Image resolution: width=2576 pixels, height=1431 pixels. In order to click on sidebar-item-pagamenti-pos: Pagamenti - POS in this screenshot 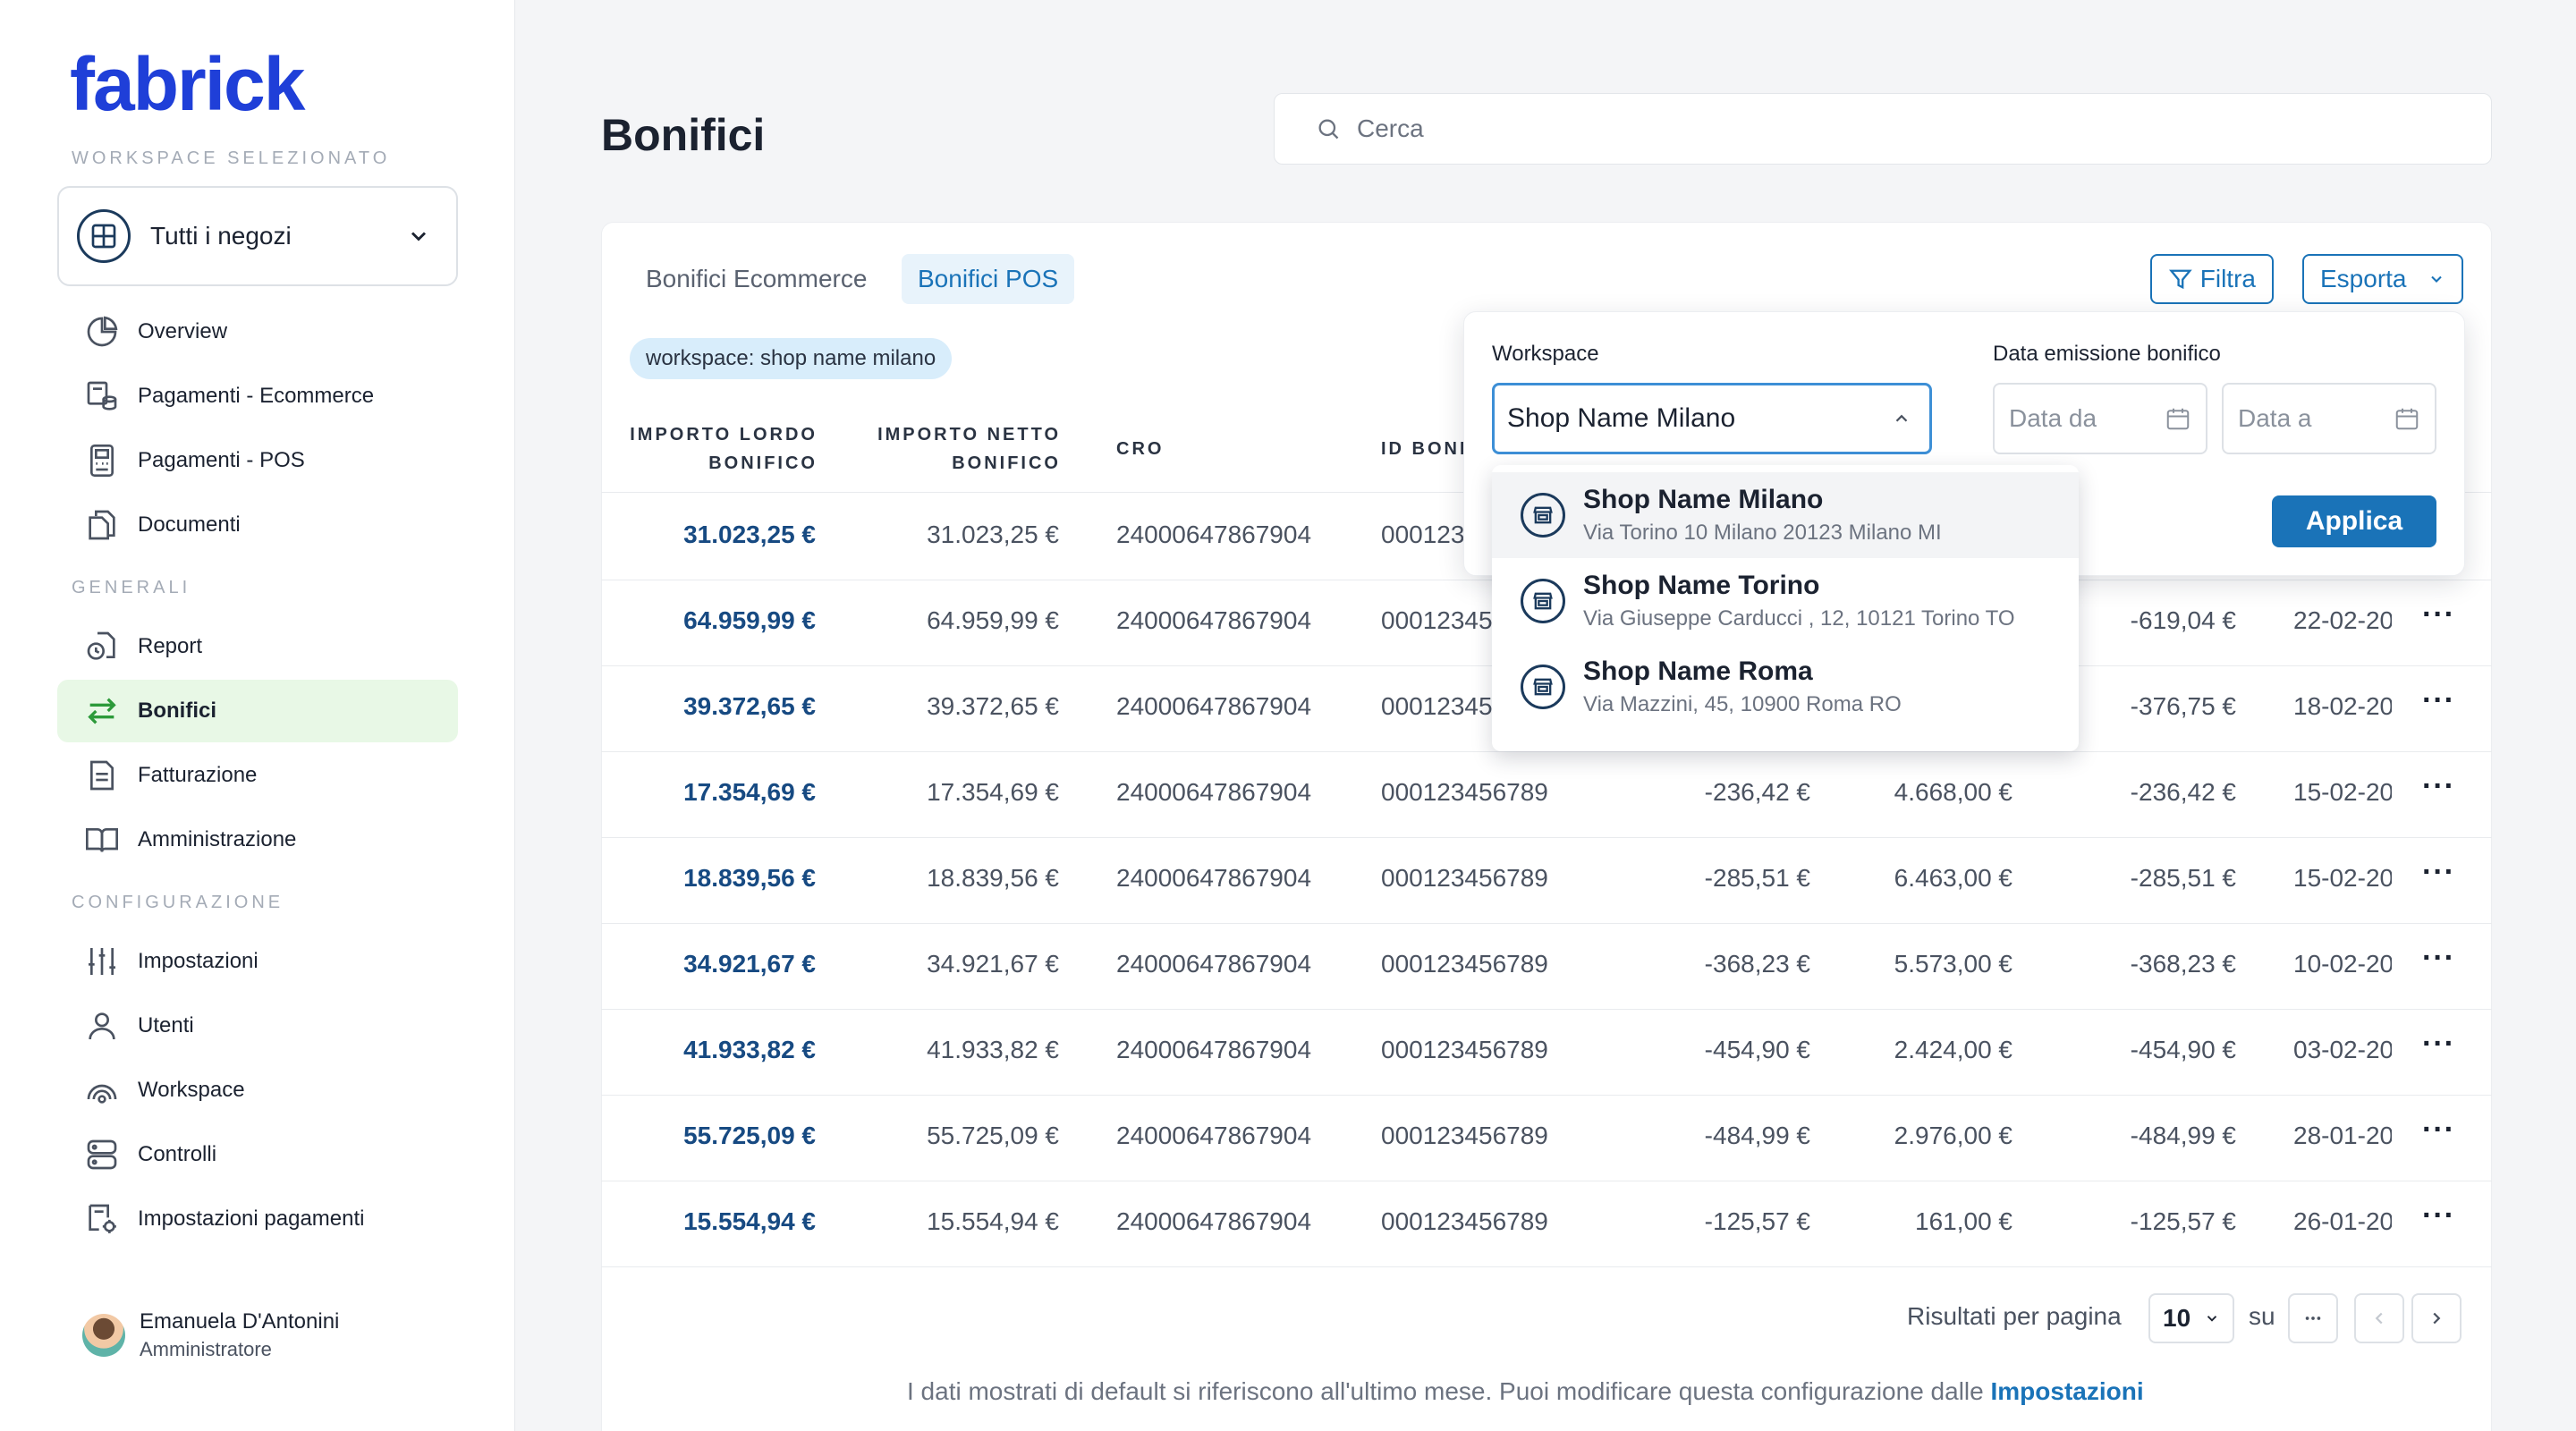, I will do `click(257, 460)`.